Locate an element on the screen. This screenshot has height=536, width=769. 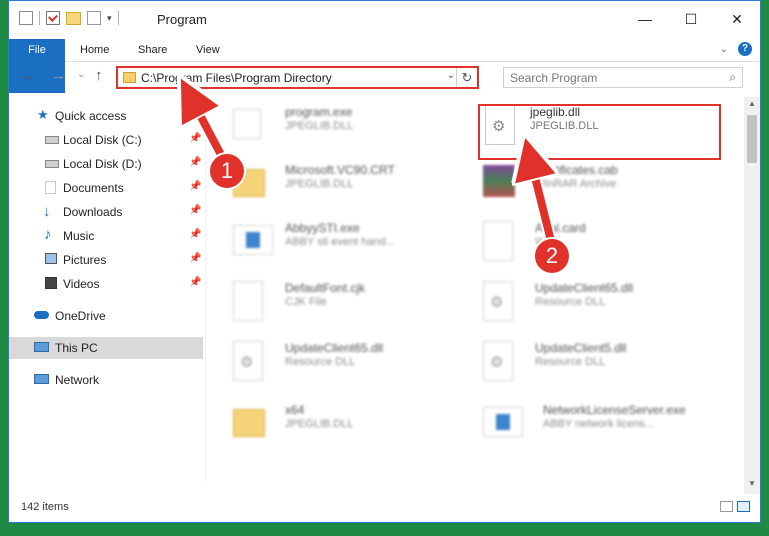
file-type: CJK File is located at coordinates (306, 302).